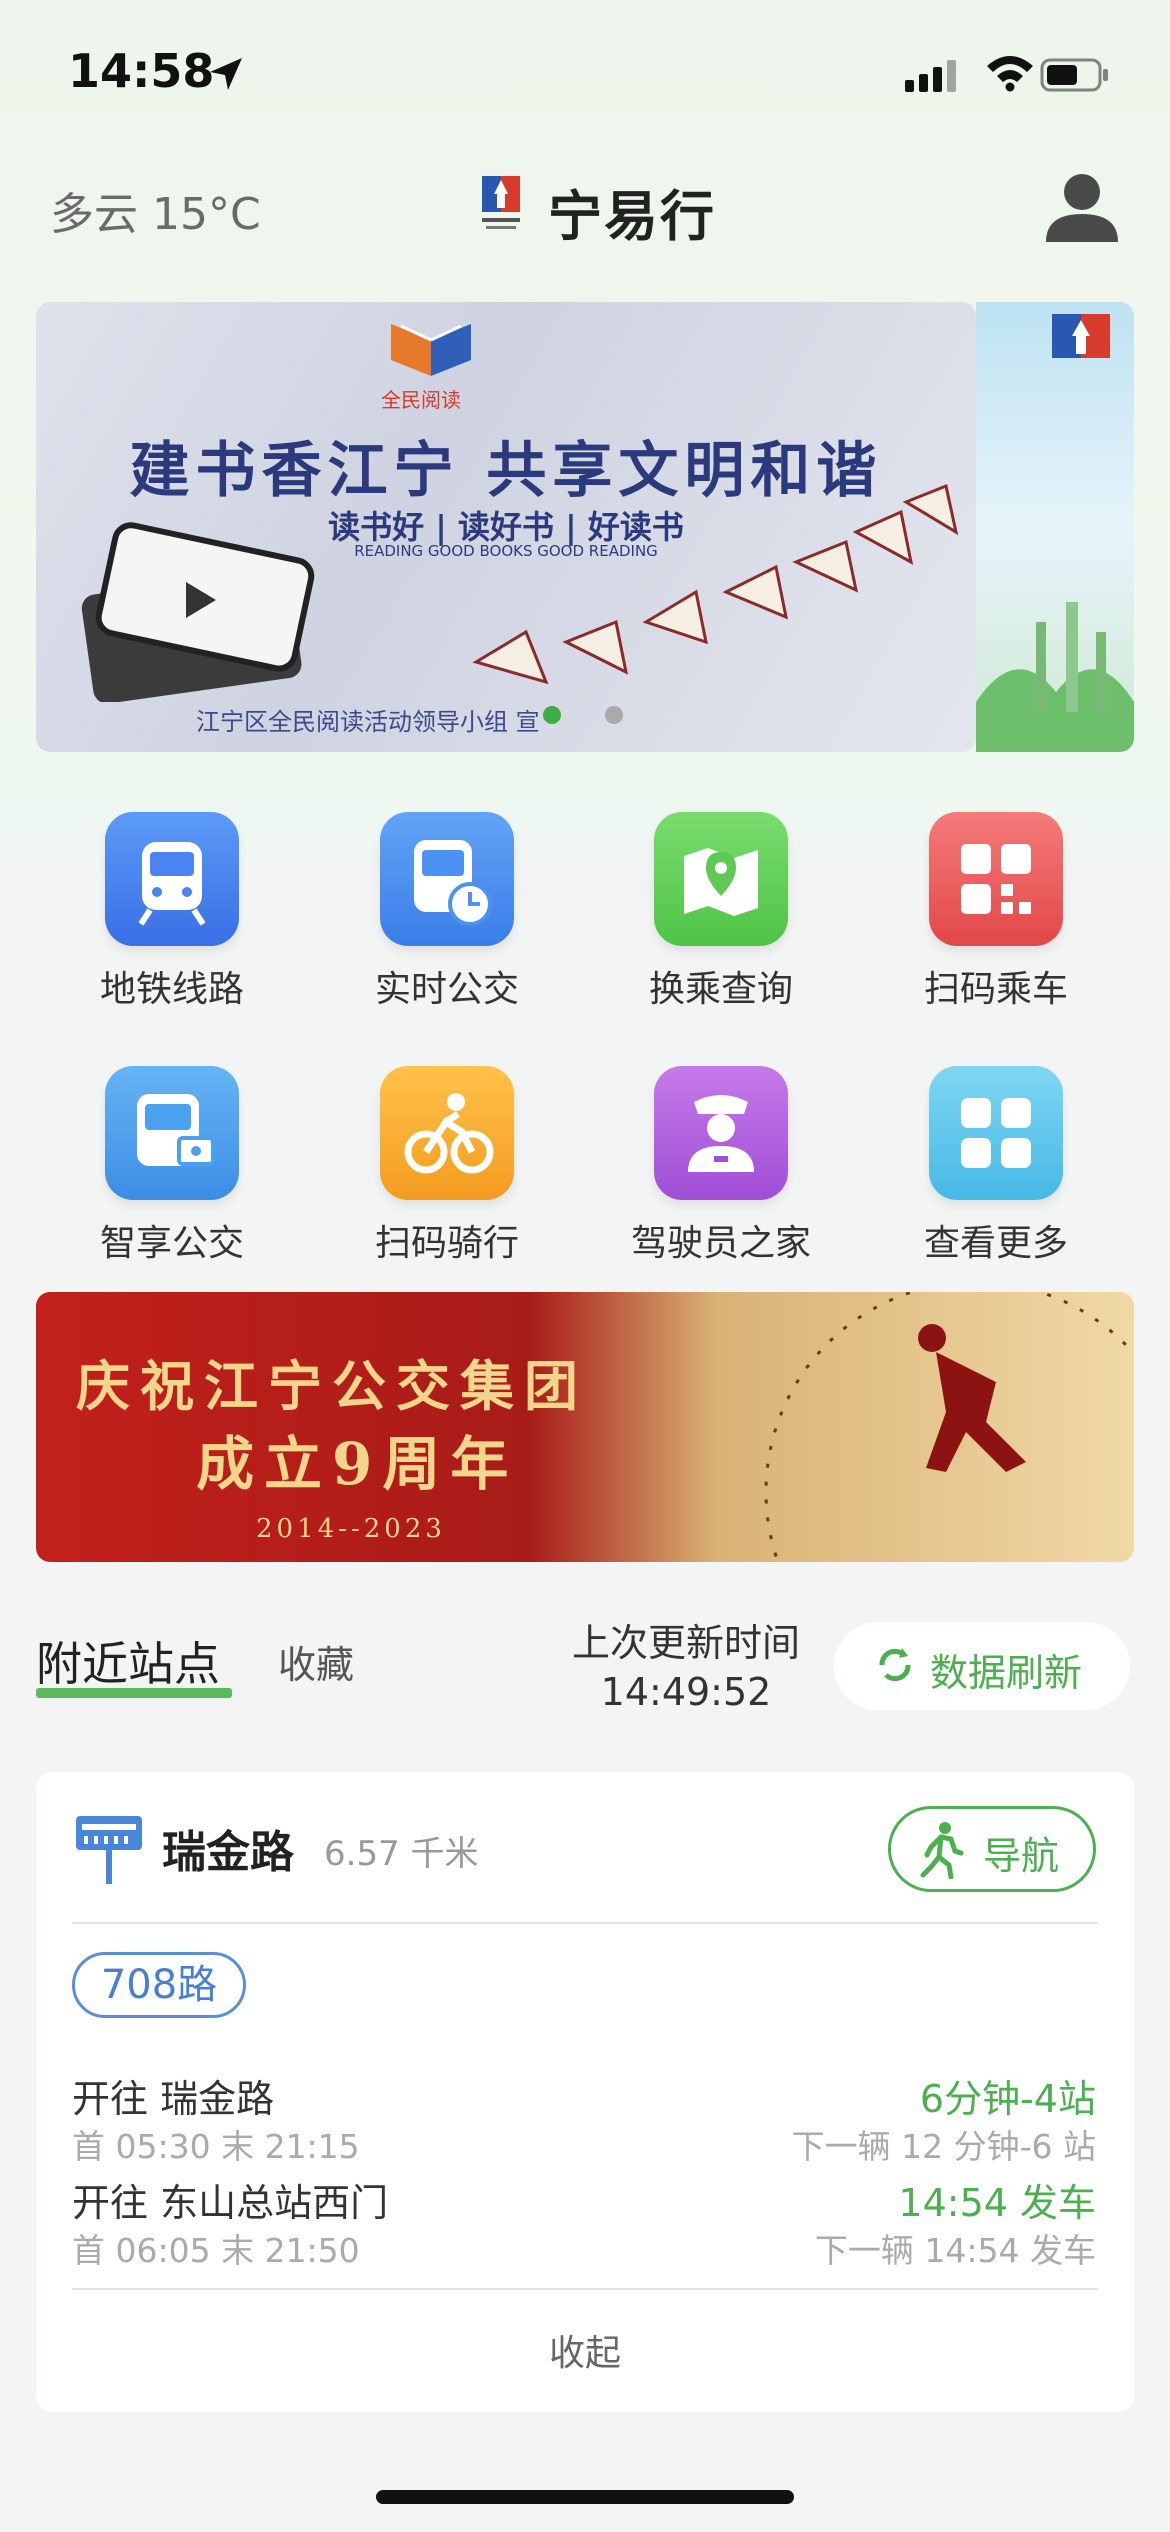  Describe the element at coordinates (585, 2350) in the screenshot. I see `collapse-button: 收起` at that location.